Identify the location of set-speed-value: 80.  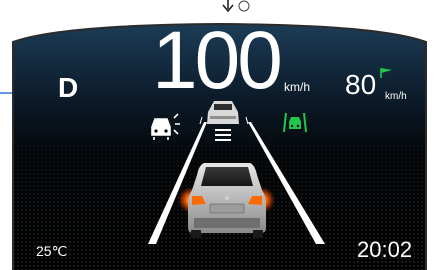
(361, 84).